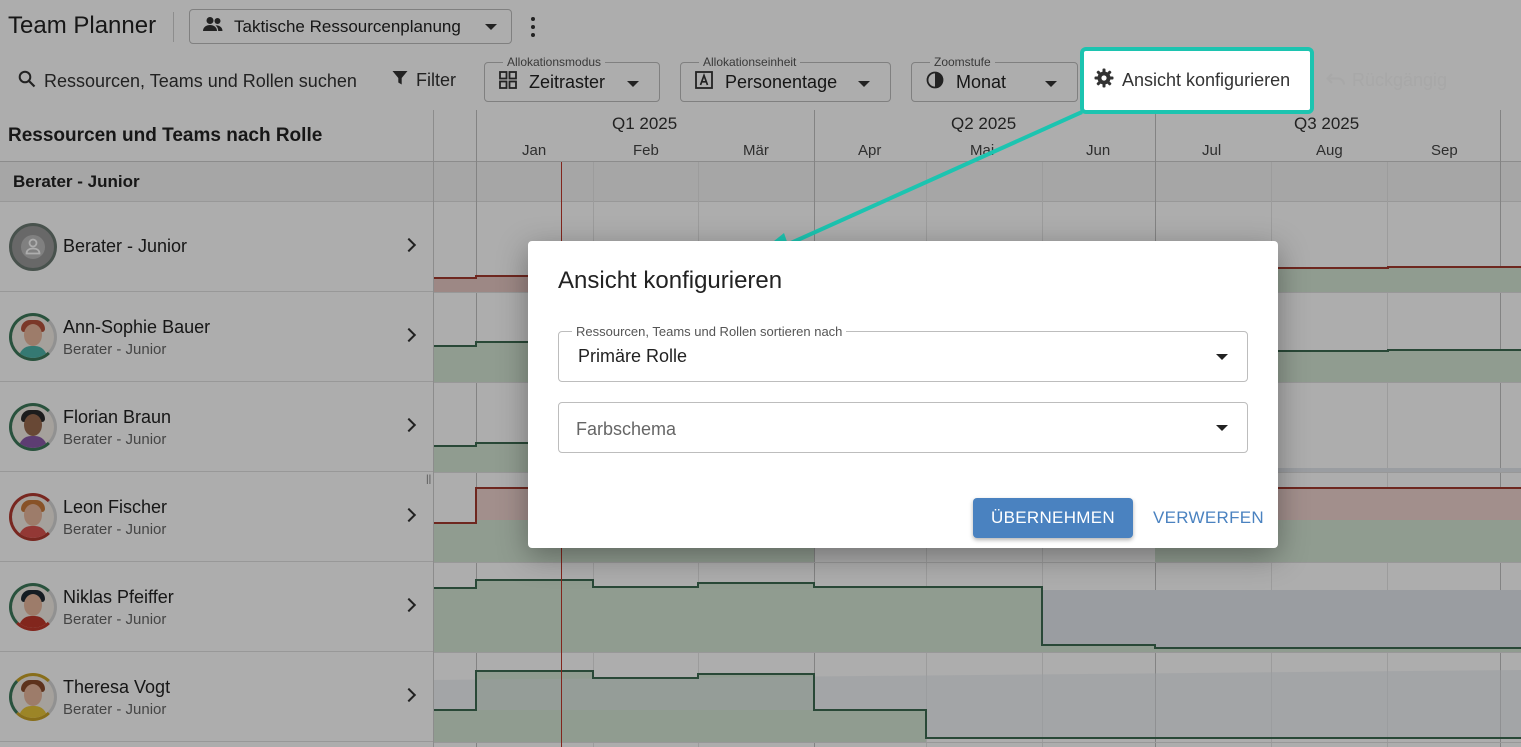 This screenshot has width=1521, height=747. What do you see at coordinates (626, 429) in the screenshot?
I see `color-scheme-placeholder: Farbschema` at bounding box center [626, 429].